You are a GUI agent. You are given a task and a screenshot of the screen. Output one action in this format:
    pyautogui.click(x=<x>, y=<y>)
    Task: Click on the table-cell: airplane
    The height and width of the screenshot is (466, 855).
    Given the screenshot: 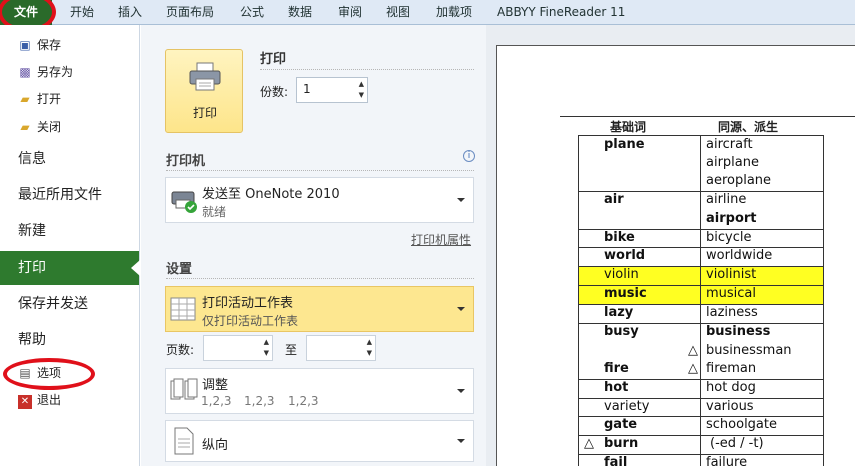 What is the action you would take?
    pyautogui.click(x=732, y=162)
    